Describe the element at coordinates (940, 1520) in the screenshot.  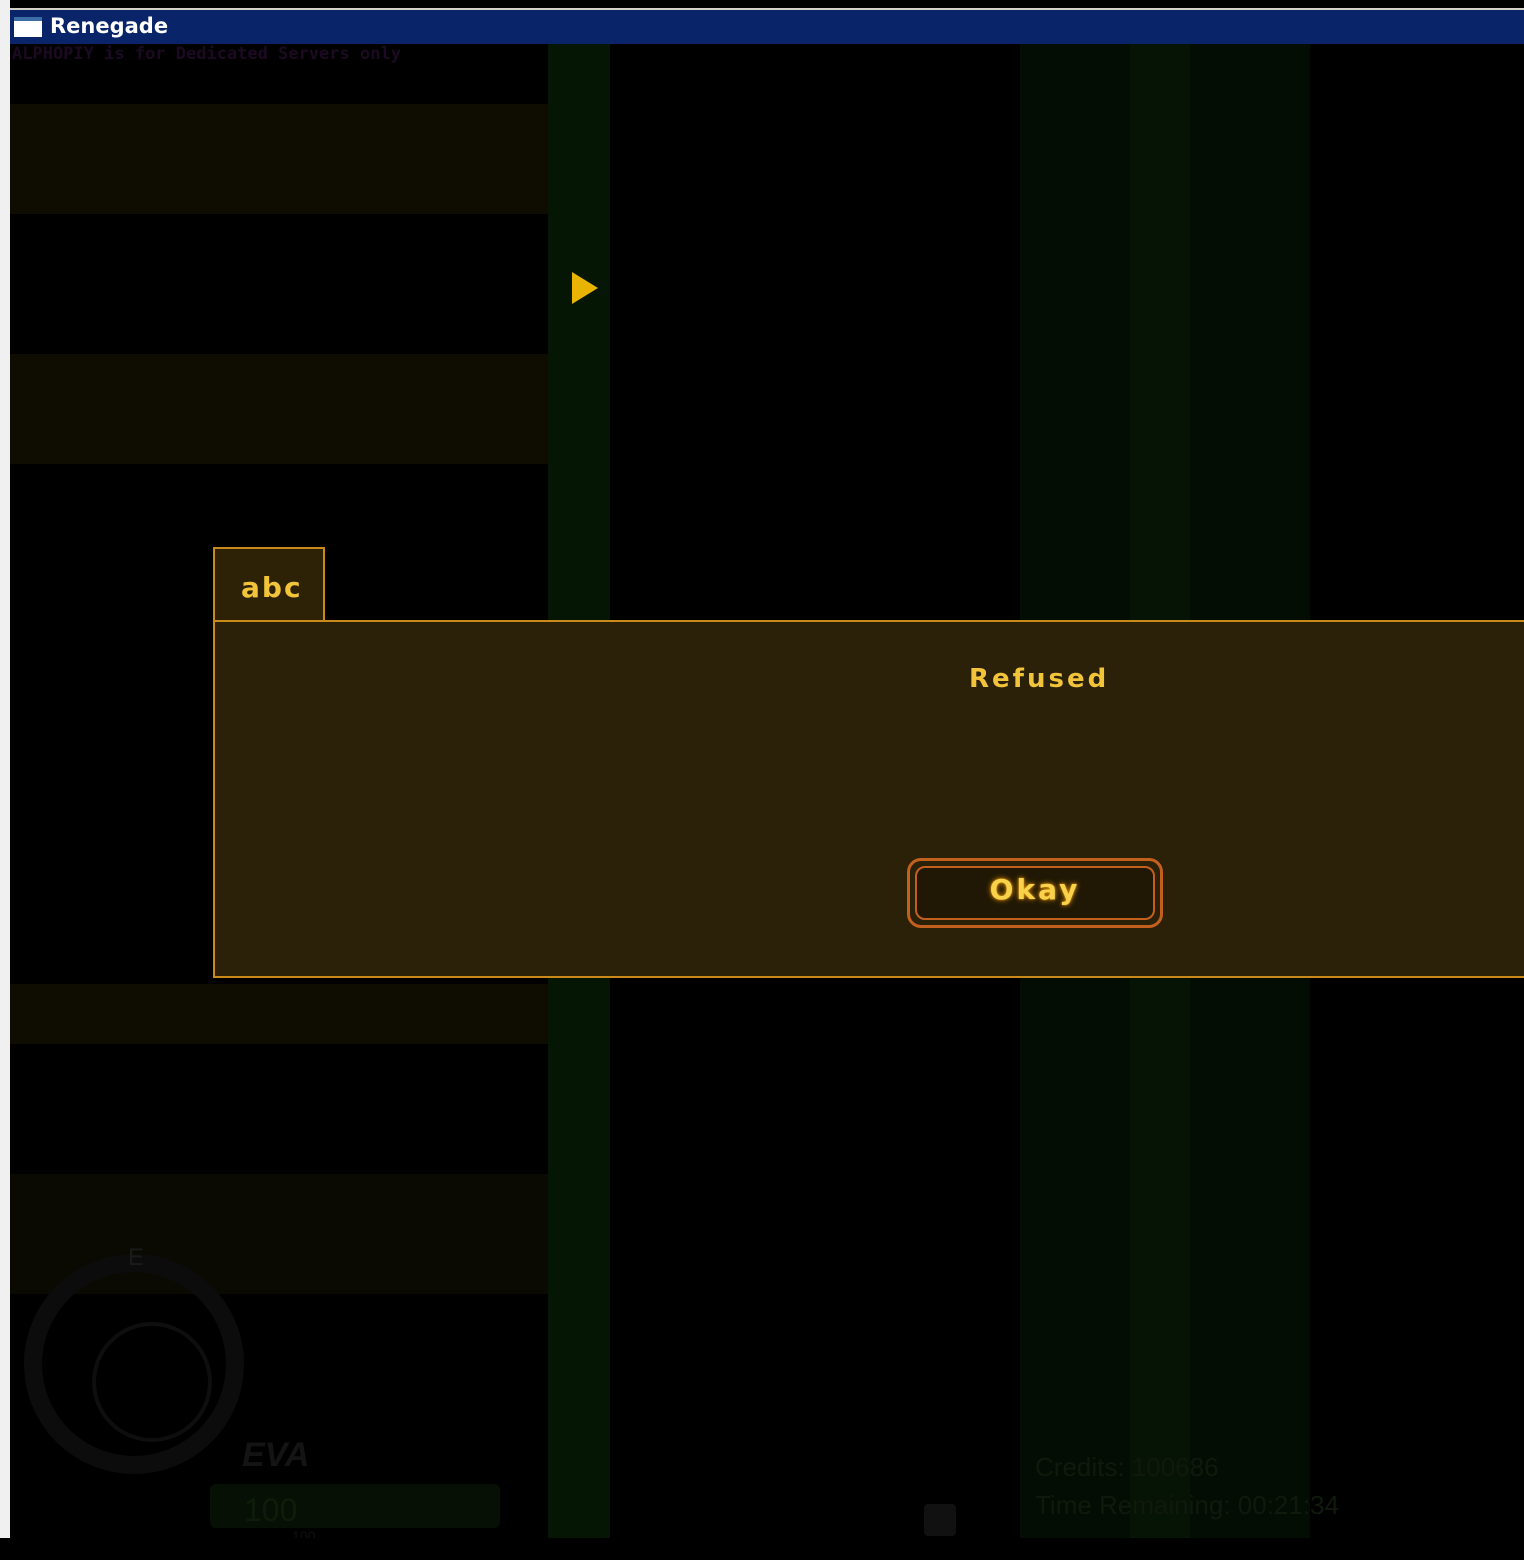
I see `radar-icon` at that location.